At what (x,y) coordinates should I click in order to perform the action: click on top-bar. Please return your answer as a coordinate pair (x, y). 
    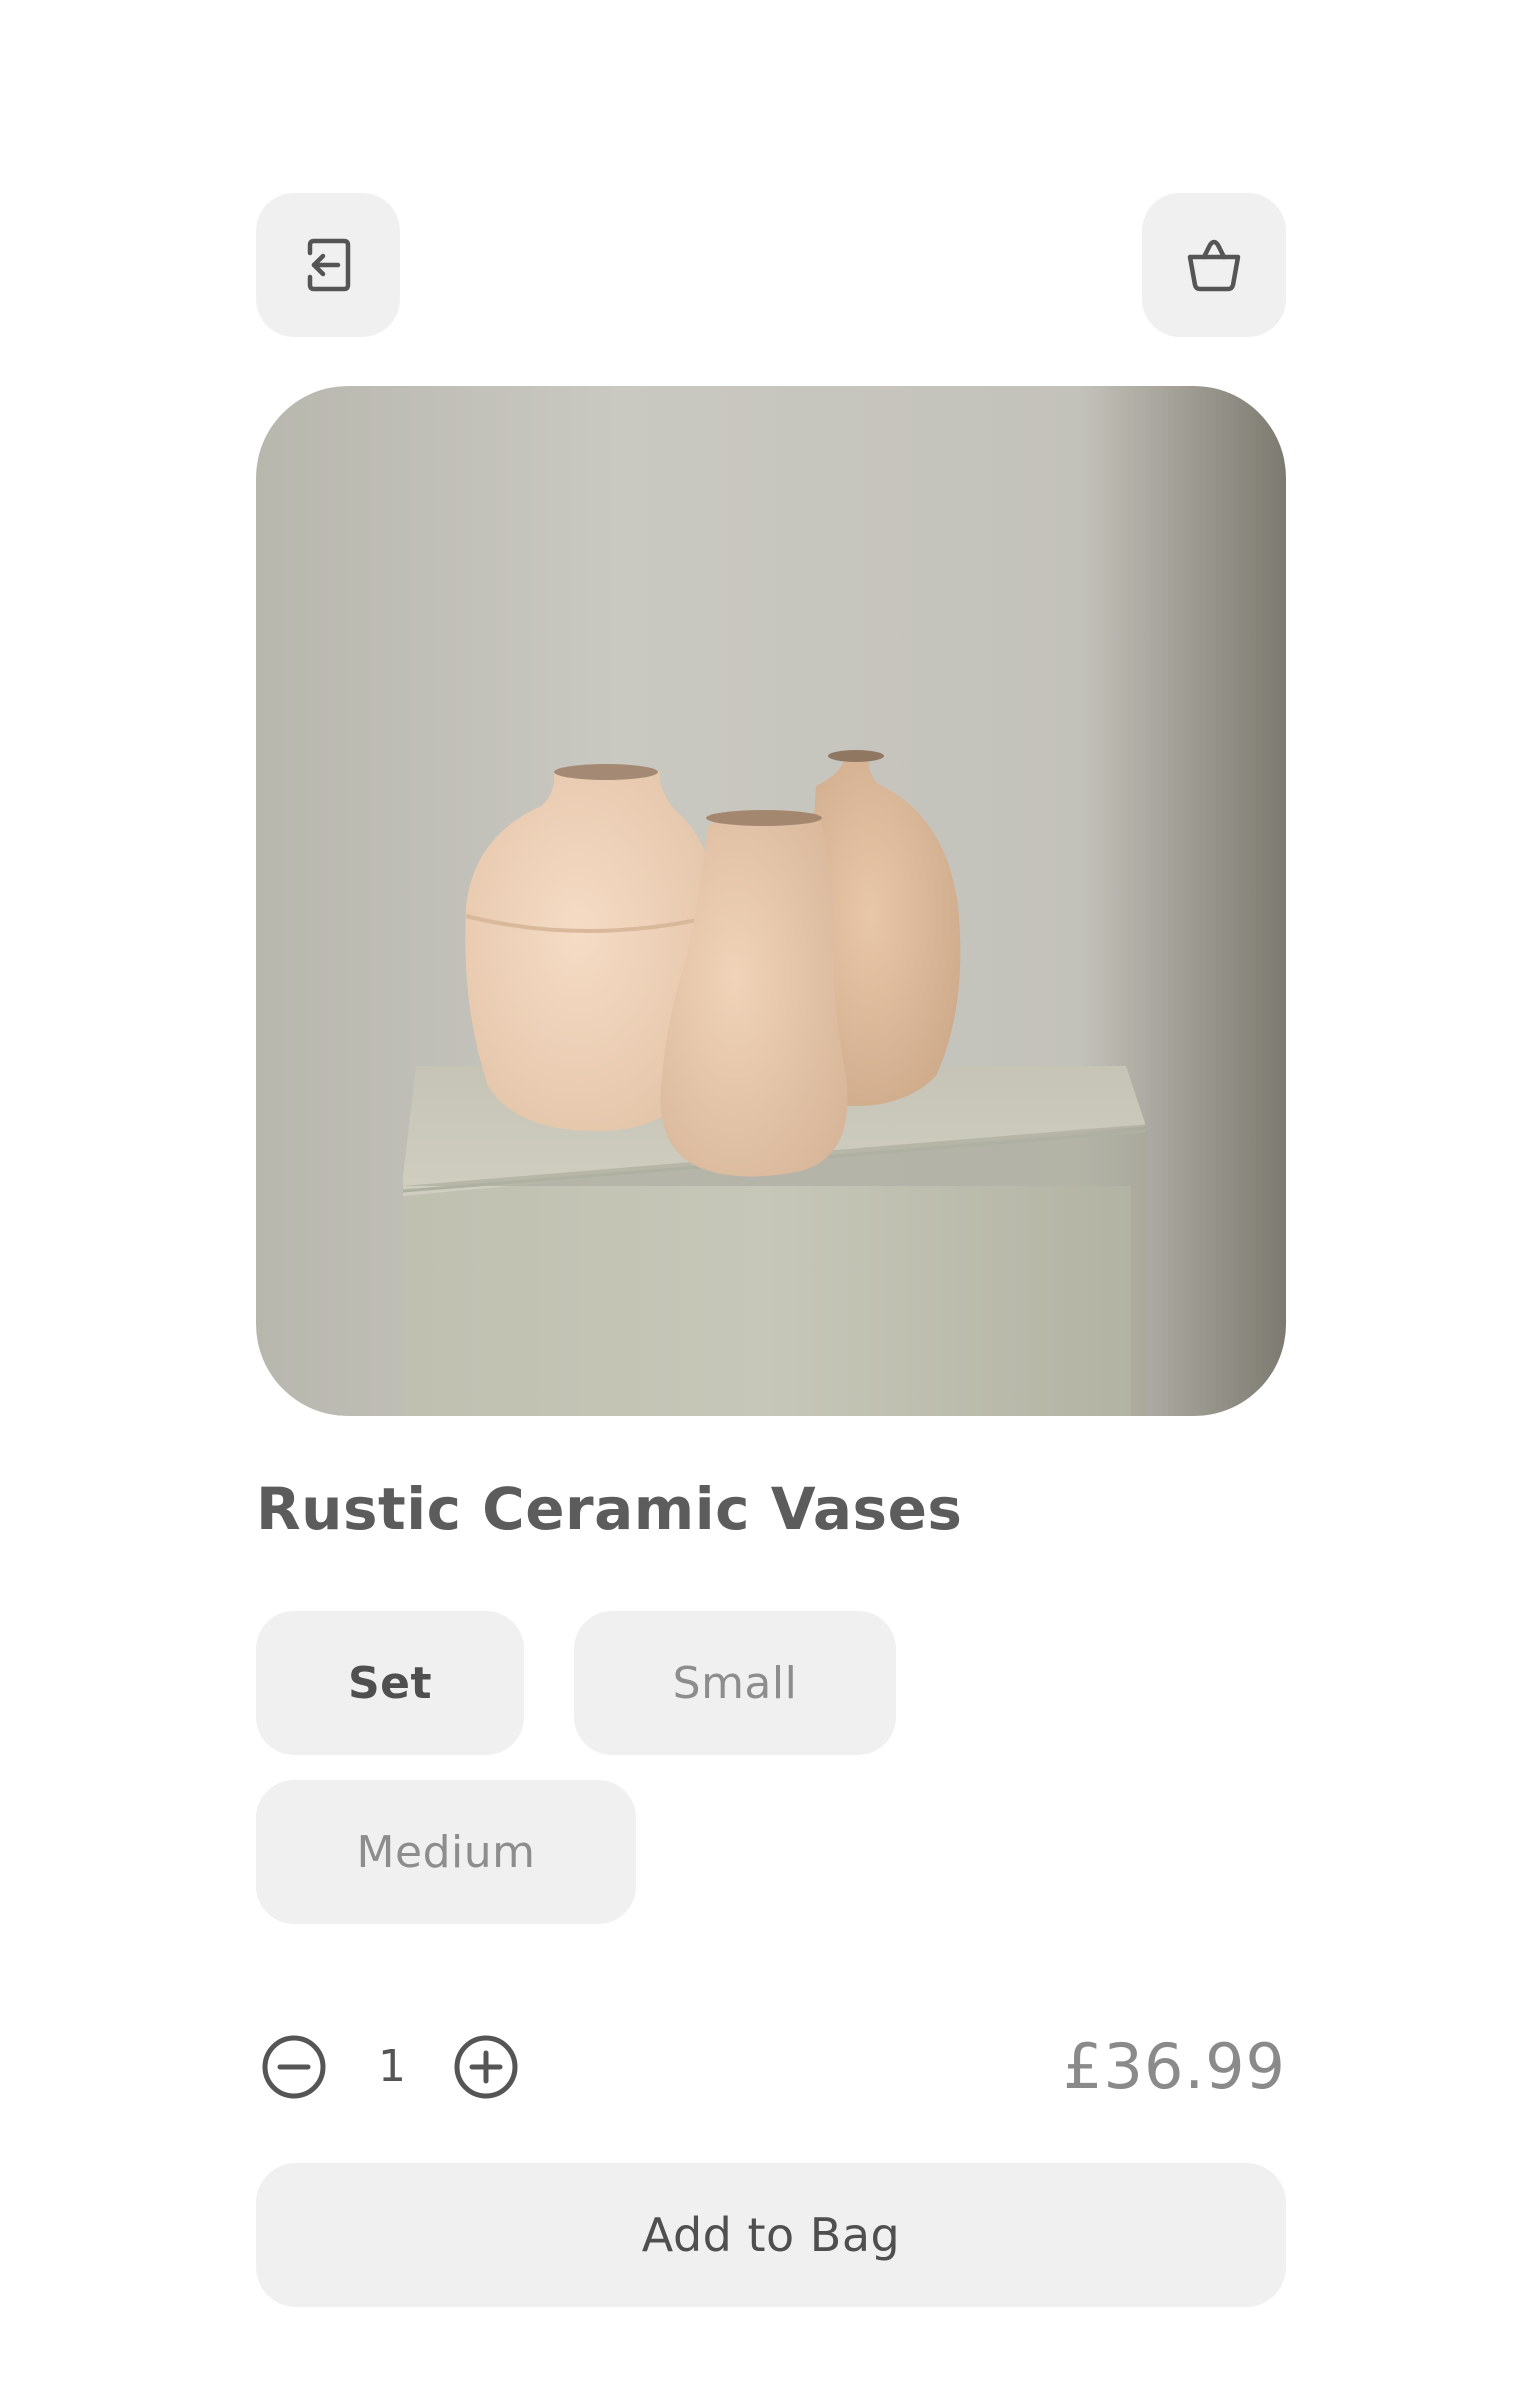
    Looking at the image, I should click on (771, 265).